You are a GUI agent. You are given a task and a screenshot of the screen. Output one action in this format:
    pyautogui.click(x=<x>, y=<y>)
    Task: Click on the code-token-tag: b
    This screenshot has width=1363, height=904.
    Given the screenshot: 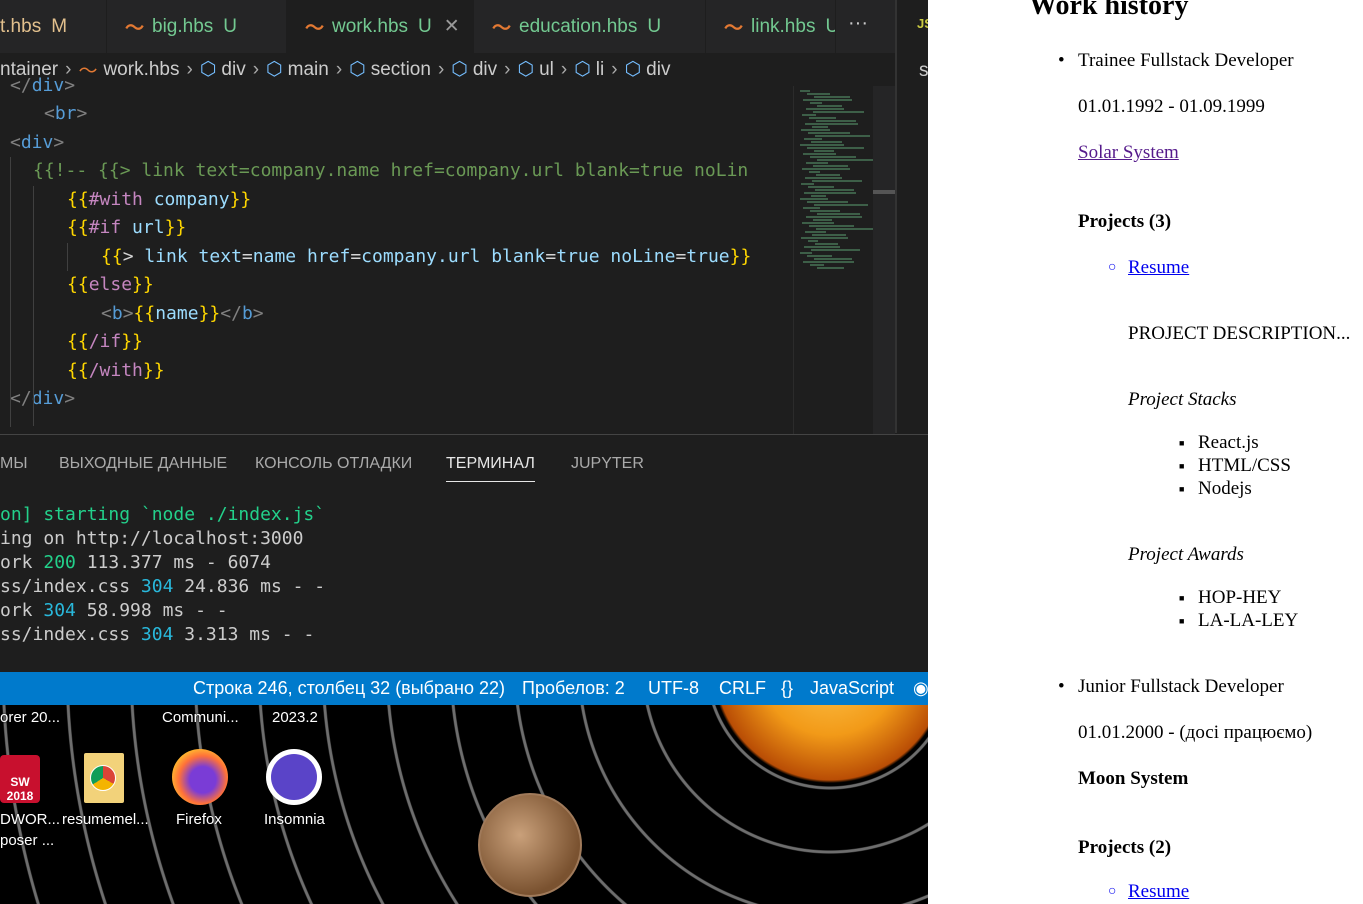 What is the action you would take?
    pyautogui.click(x=117, y=313)
    